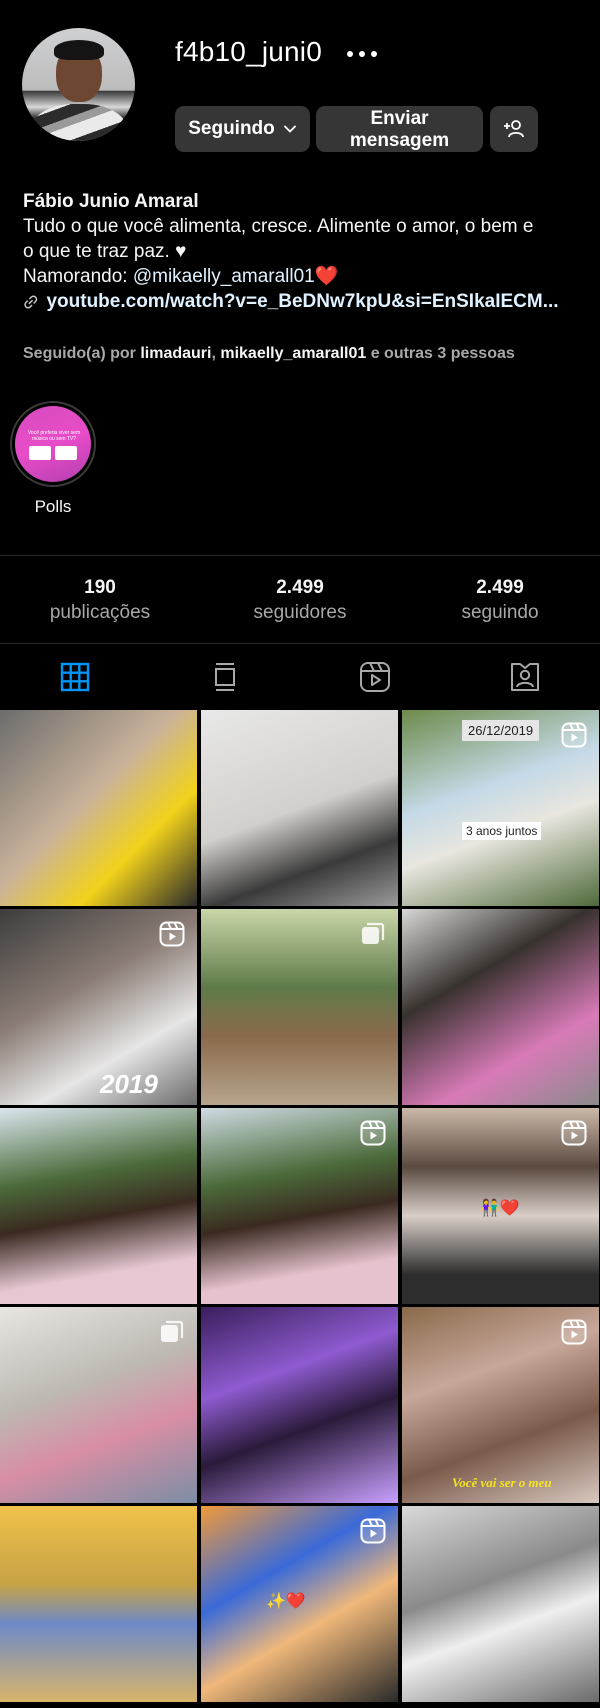 This screenshot has height=1708, width=600. Describe the element at coordinates (399, 118) in the screenshot. I see `send-message-line1: Enviar` at that location.